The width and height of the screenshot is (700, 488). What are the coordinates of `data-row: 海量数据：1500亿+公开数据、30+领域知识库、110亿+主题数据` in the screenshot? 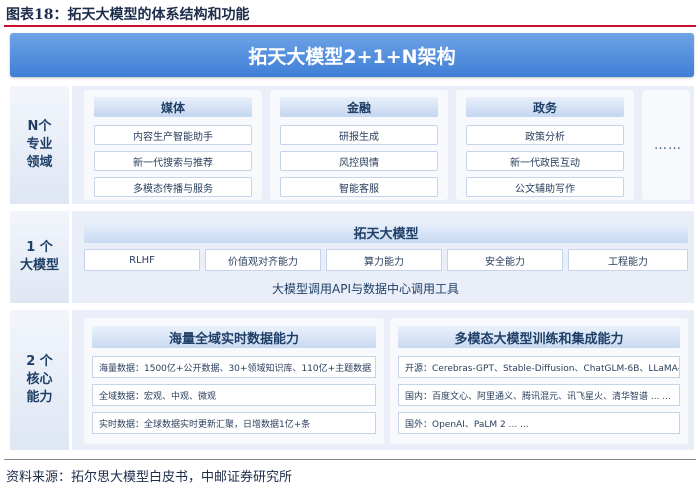 It's located at (234, 367).